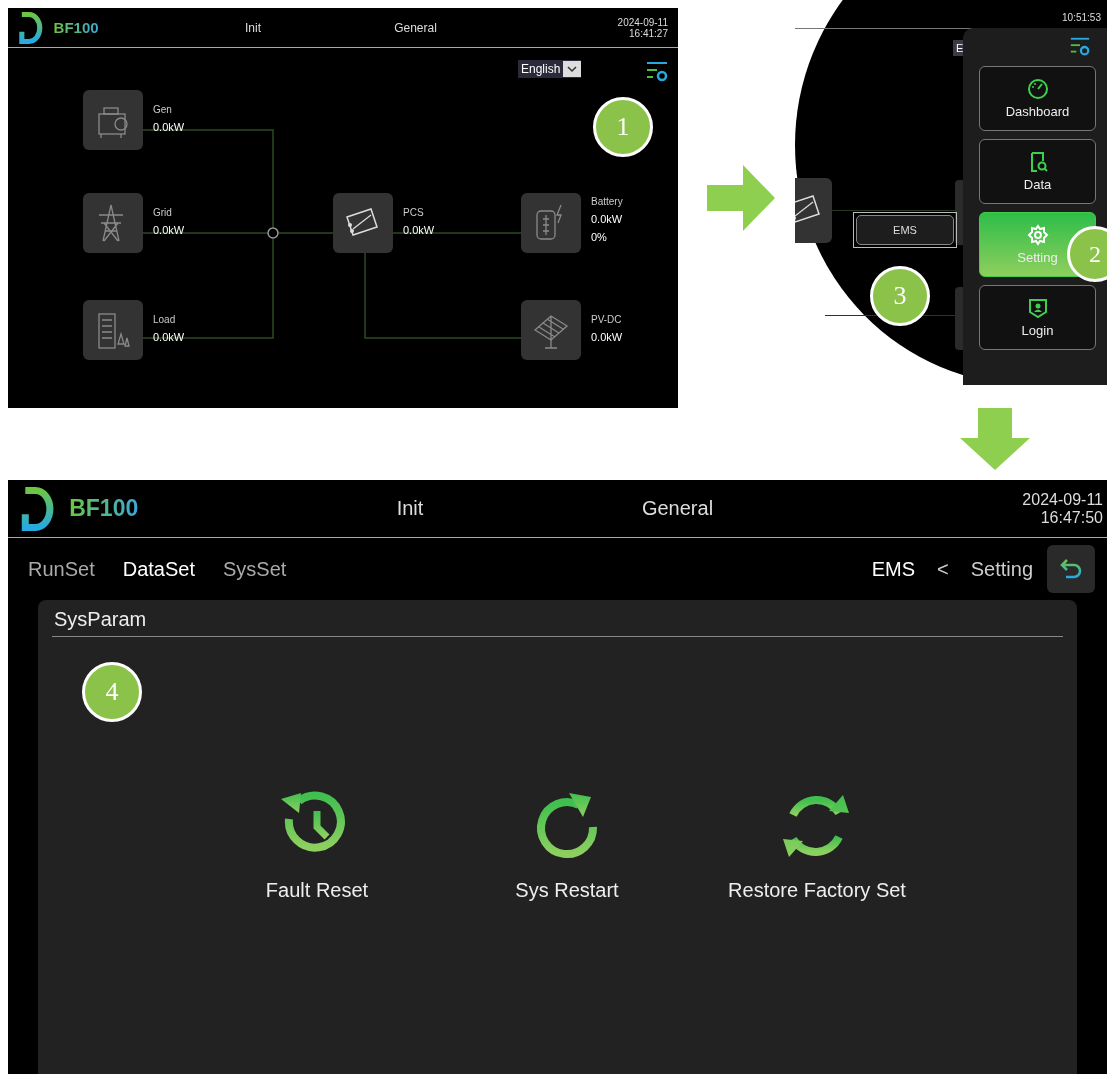 The width and height of the screenshot is (1107, 1074). What do you see at coordinates (1037, 89) in the screenshot?
I see `gauge-icon` at bounding box center [1037, 89].